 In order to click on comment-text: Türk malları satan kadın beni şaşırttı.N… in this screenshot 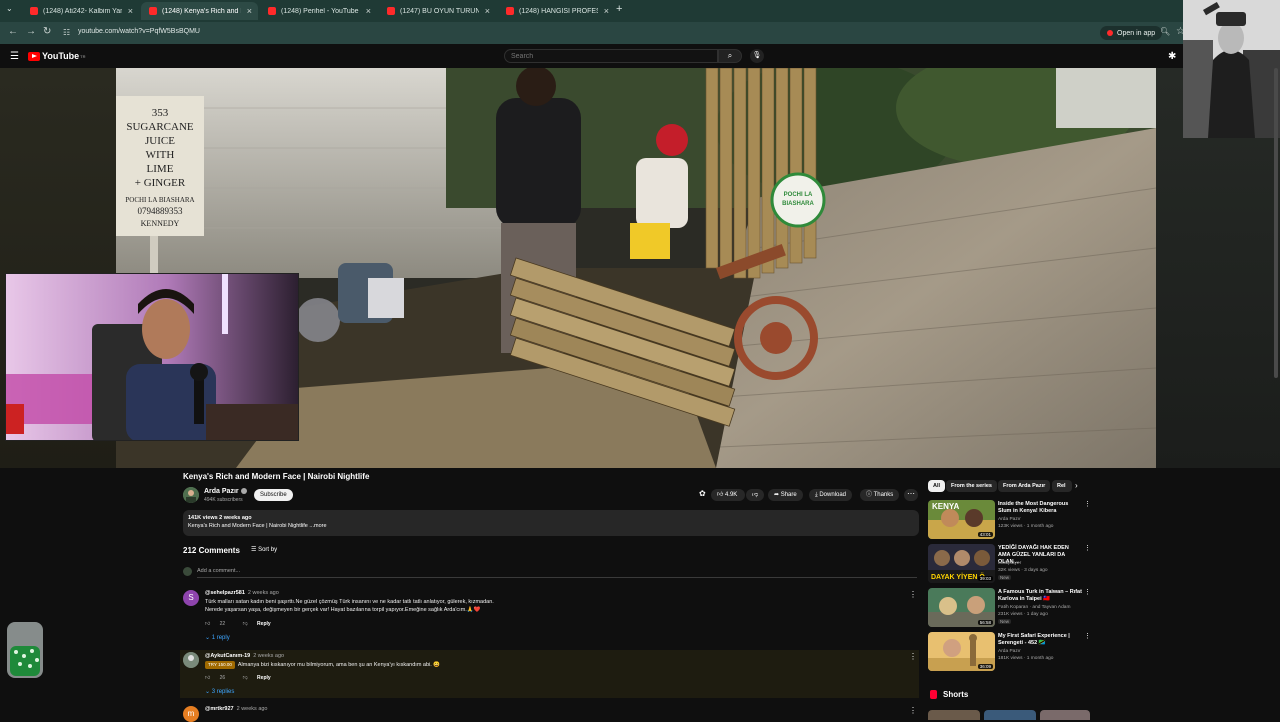, I will do `click(525, 606)`.